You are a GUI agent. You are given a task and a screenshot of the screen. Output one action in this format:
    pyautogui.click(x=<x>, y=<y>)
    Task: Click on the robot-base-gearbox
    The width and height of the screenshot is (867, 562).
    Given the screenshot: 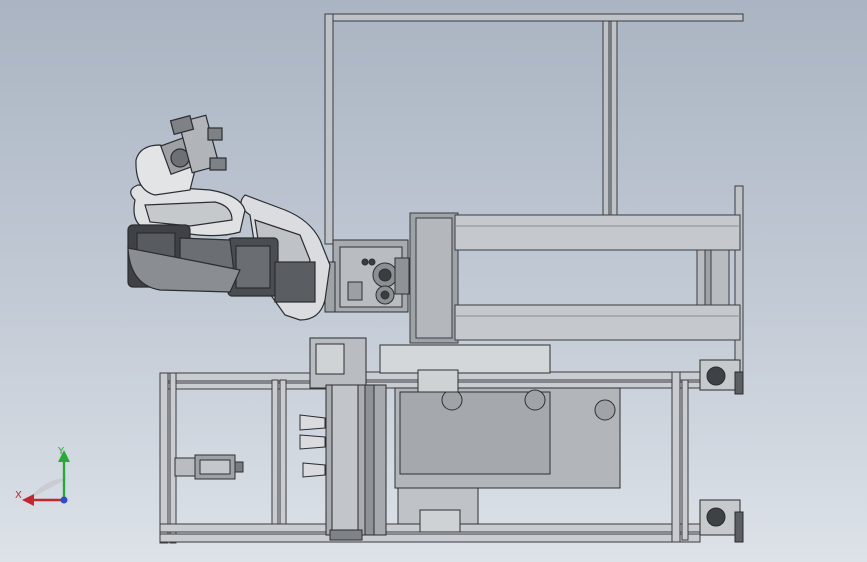 What is the action you would take?
    pyautogui.click(x=367, y=276)
    